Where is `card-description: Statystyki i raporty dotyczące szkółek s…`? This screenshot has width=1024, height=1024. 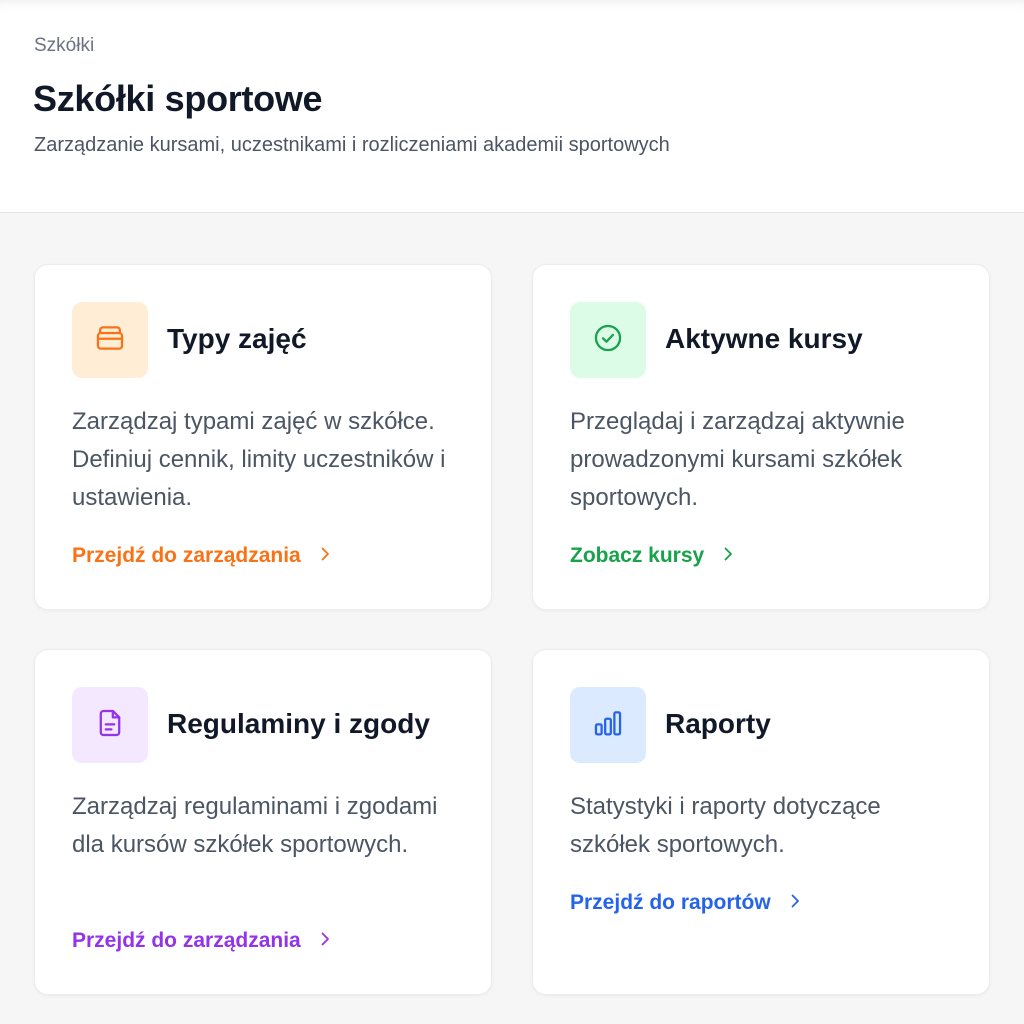
card-description: Statystyki i raporty dotyczące szkółek s… is located at coordinates (725, 825).